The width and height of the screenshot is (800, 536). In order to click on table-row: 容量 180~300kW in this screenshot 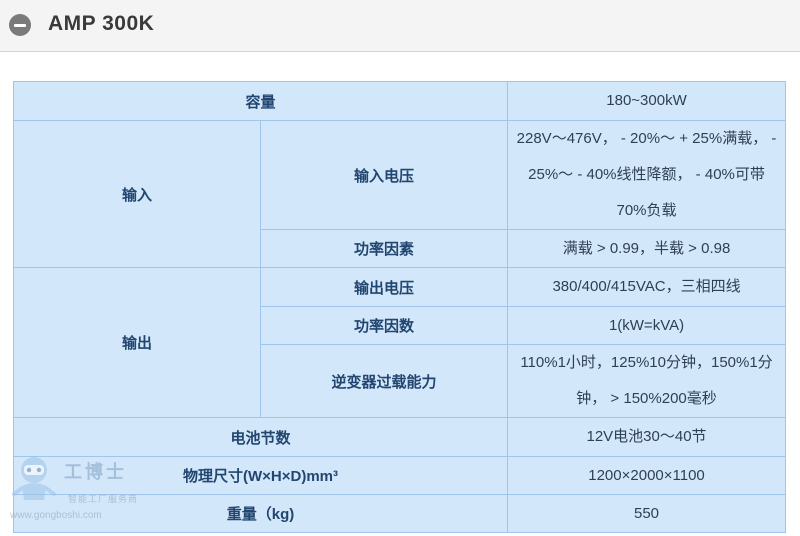, I will do `click(399, 101)`.